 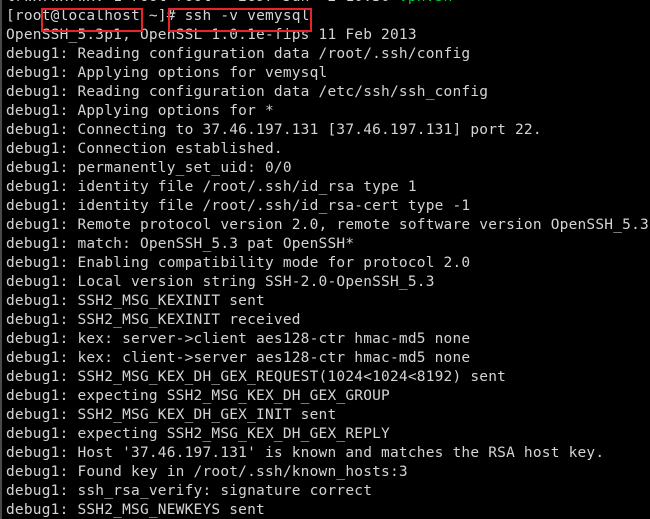 I want to click on terminal-output-line: debug1: Applying options for *, so click(x=140, y=111).